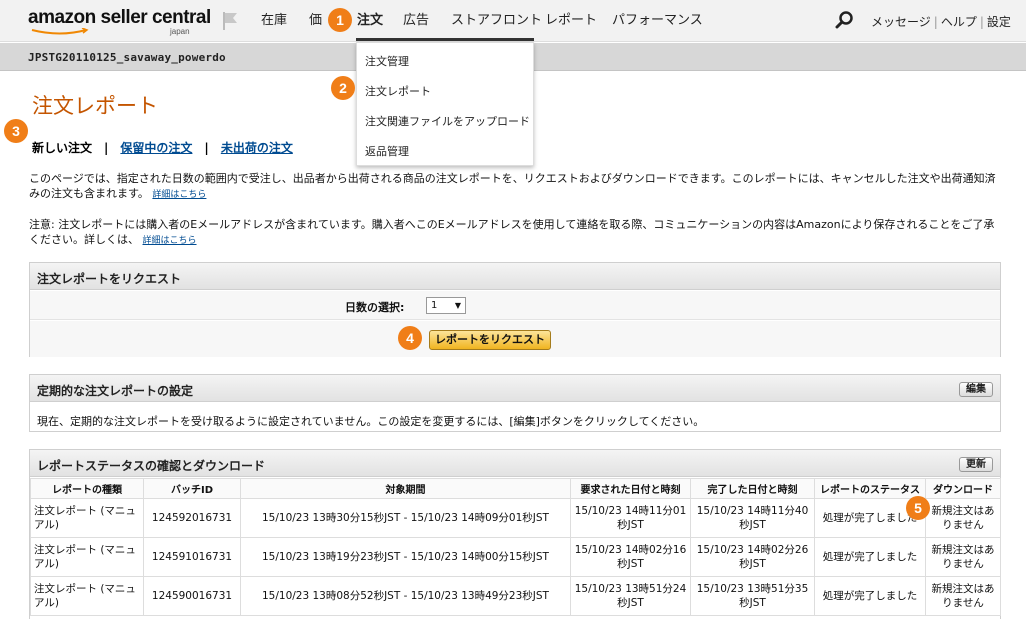  What do you see at coordinates (457, 305) in the screenshot?
I see `chevron-down-icon: ▼` at bounding box center [457, 305].